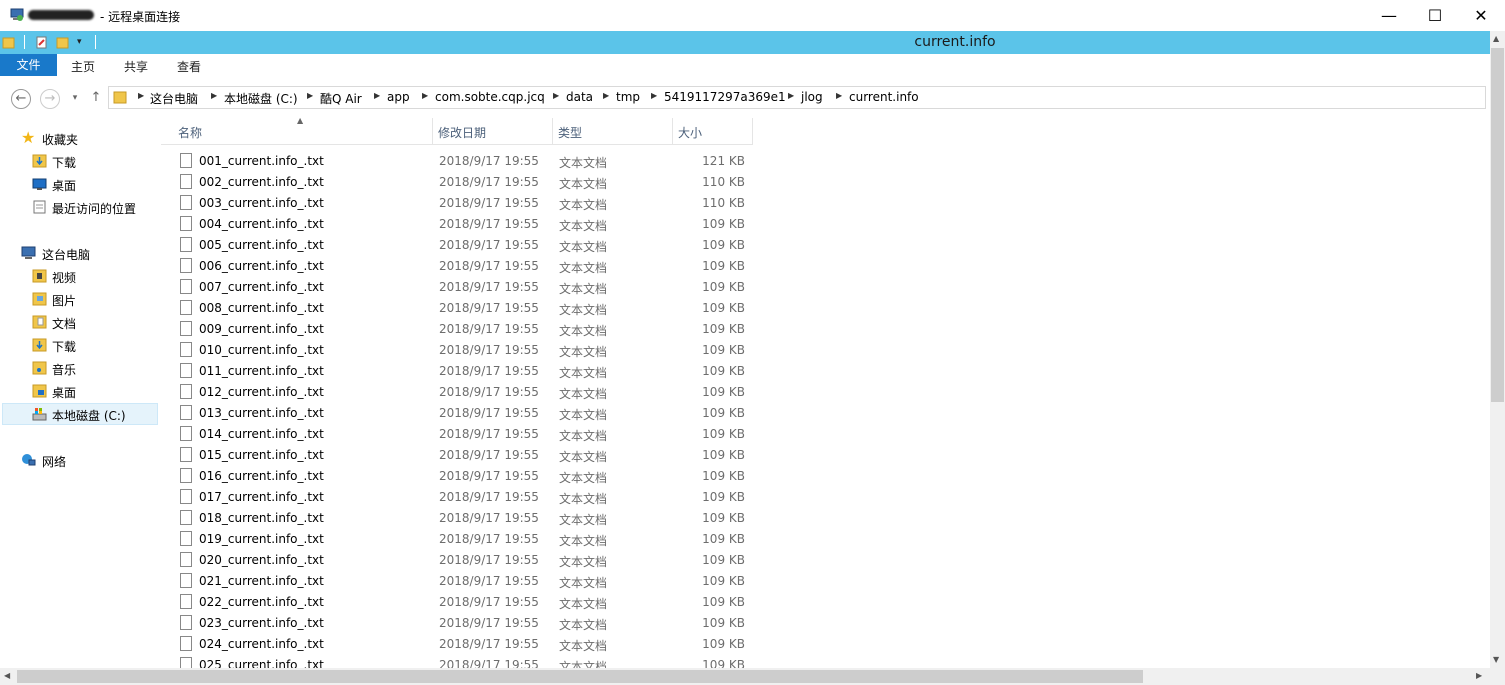 The width and height of the screenshot is (1505, 685). Describe the element at coordinates (64, 277) in the screenshot. I see `sidebar-item-videos: 视频` at that location.